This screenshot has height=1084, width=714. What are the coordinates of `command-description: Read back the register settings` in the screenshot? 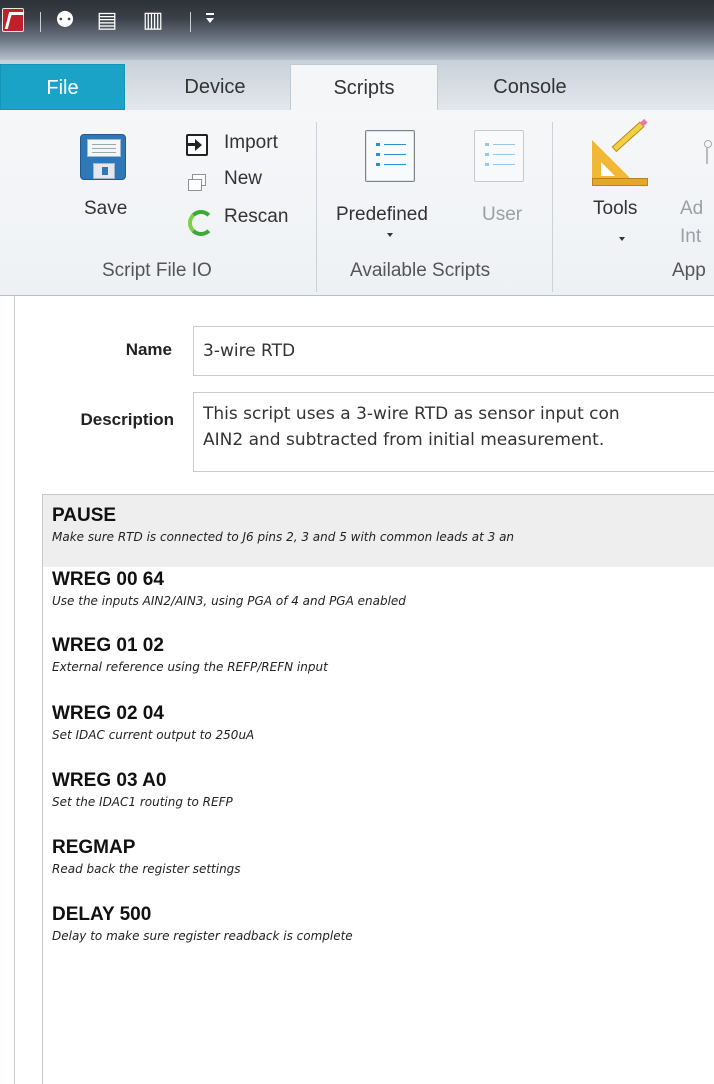 It's located at (146, 869).